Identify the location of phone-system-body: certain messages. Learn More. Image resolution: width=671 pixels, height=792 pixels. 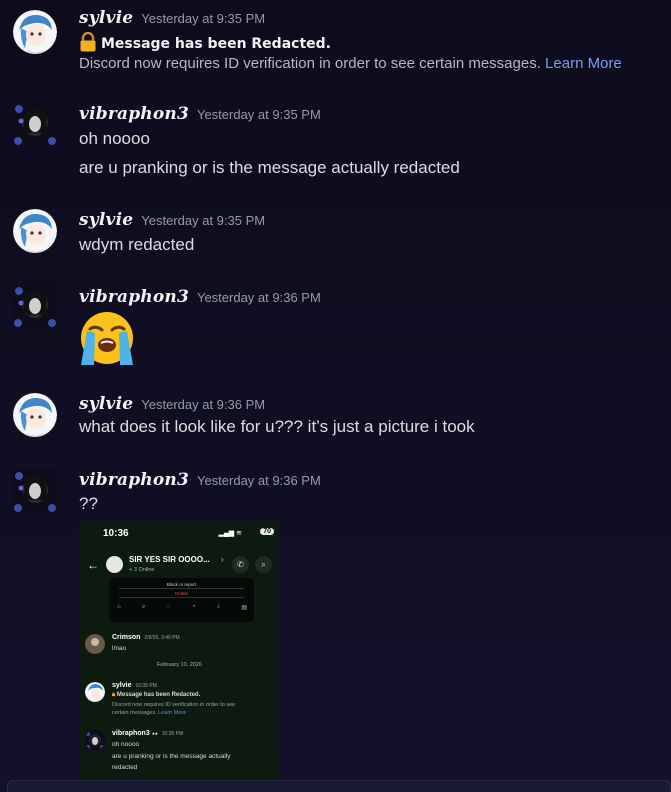
(149, 713).